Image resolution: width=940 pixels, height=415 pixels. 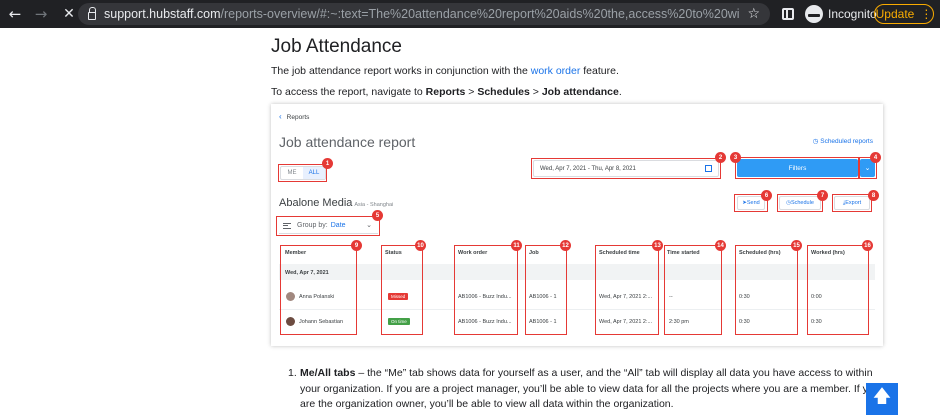 What do you see at coordinates (873, 195) in the screenshot?
I see `annotation-marker: 8` at bounding box center [873, 195].